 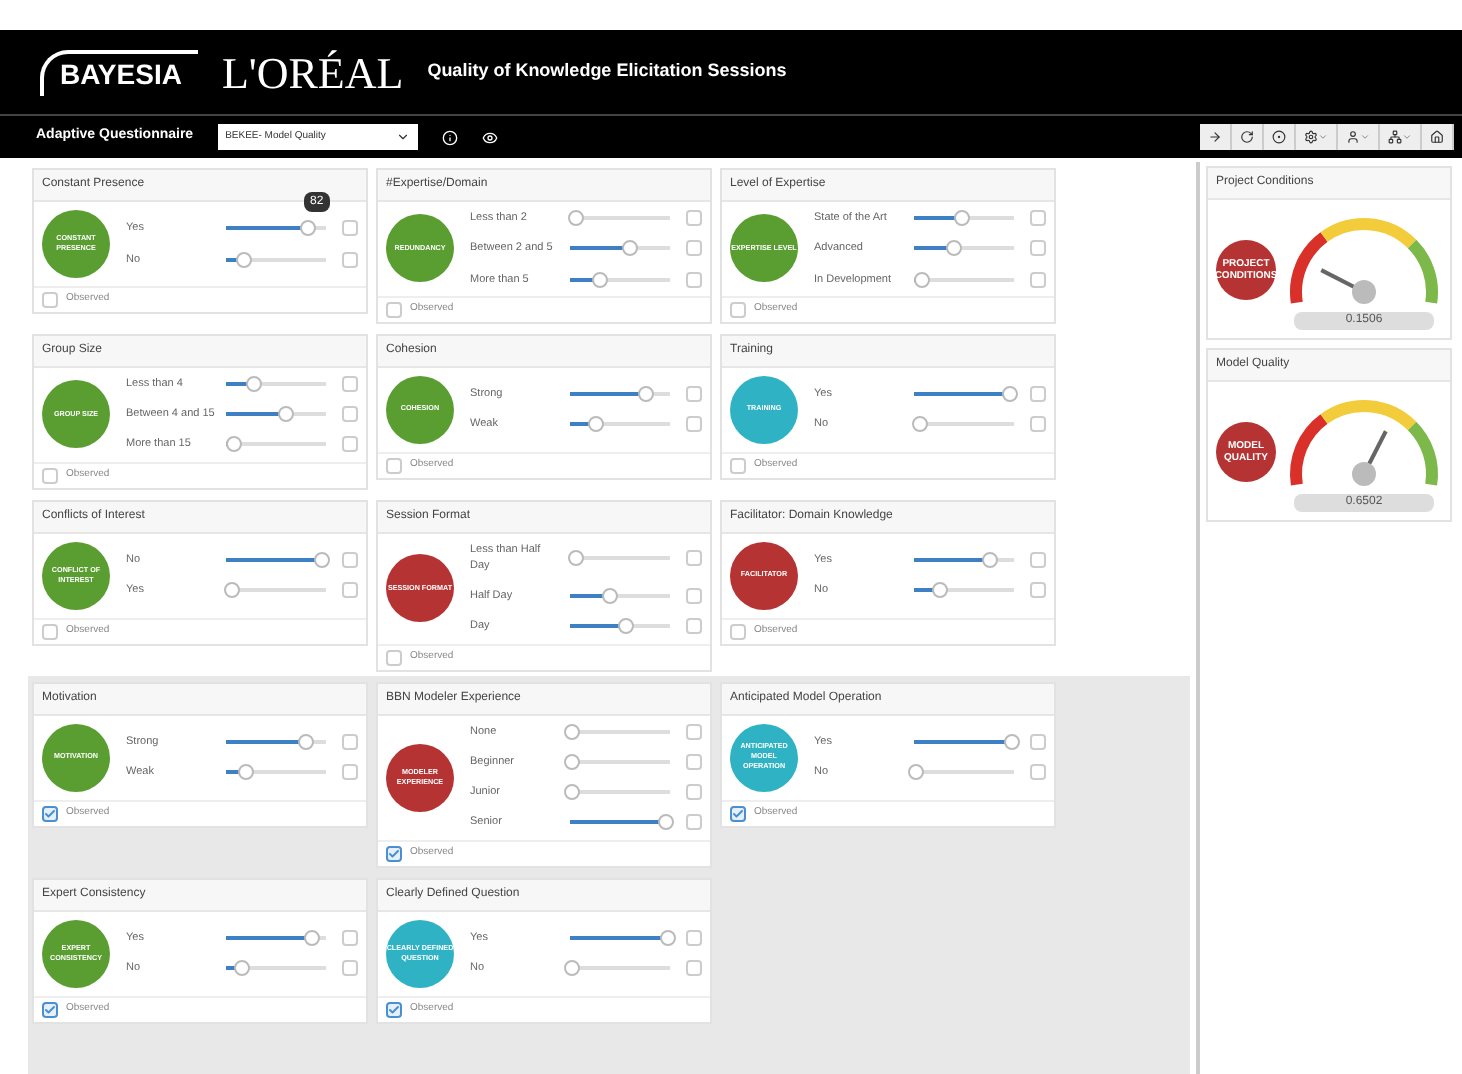 What do you see at coordinates (449, 137) in the screenshot?
I see `info-icon` at bounding box center [449, 137].